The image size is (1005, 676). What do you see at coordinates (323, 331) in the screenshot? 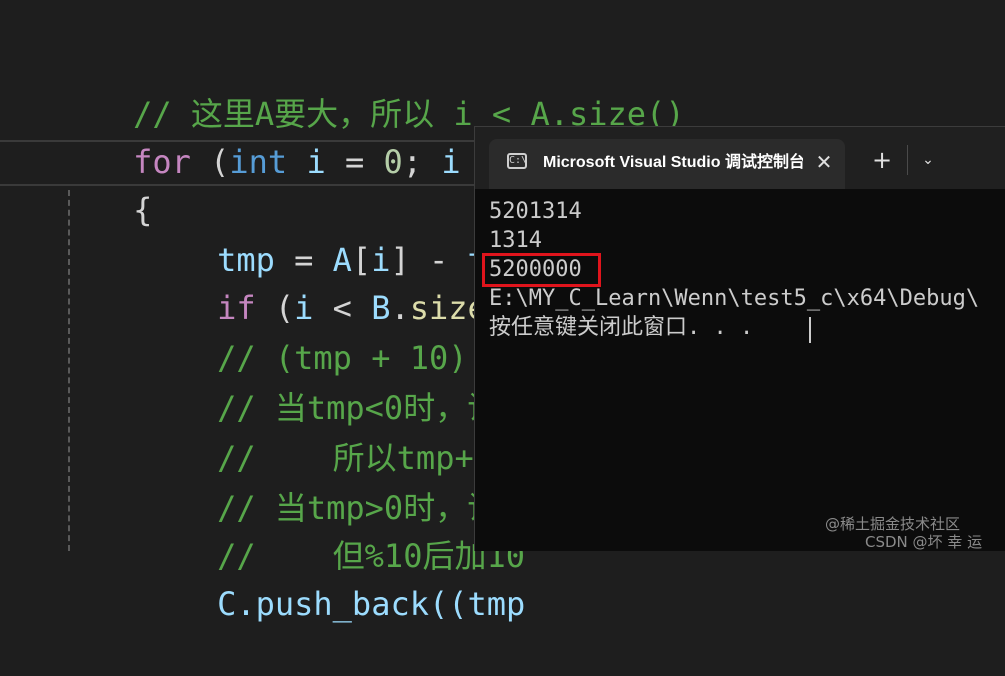
I see `code-line-6: // (tmp + 10) %` at bounding box center [323, 331].